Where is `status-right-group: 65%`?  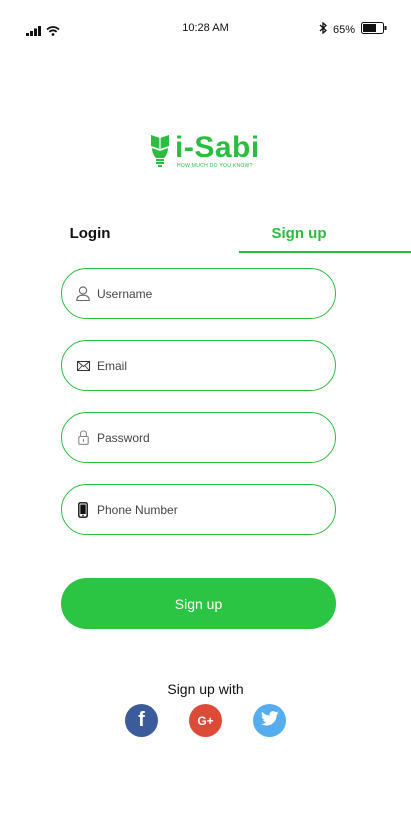 status-right-group: 65% is located at coordinates (353, 29).